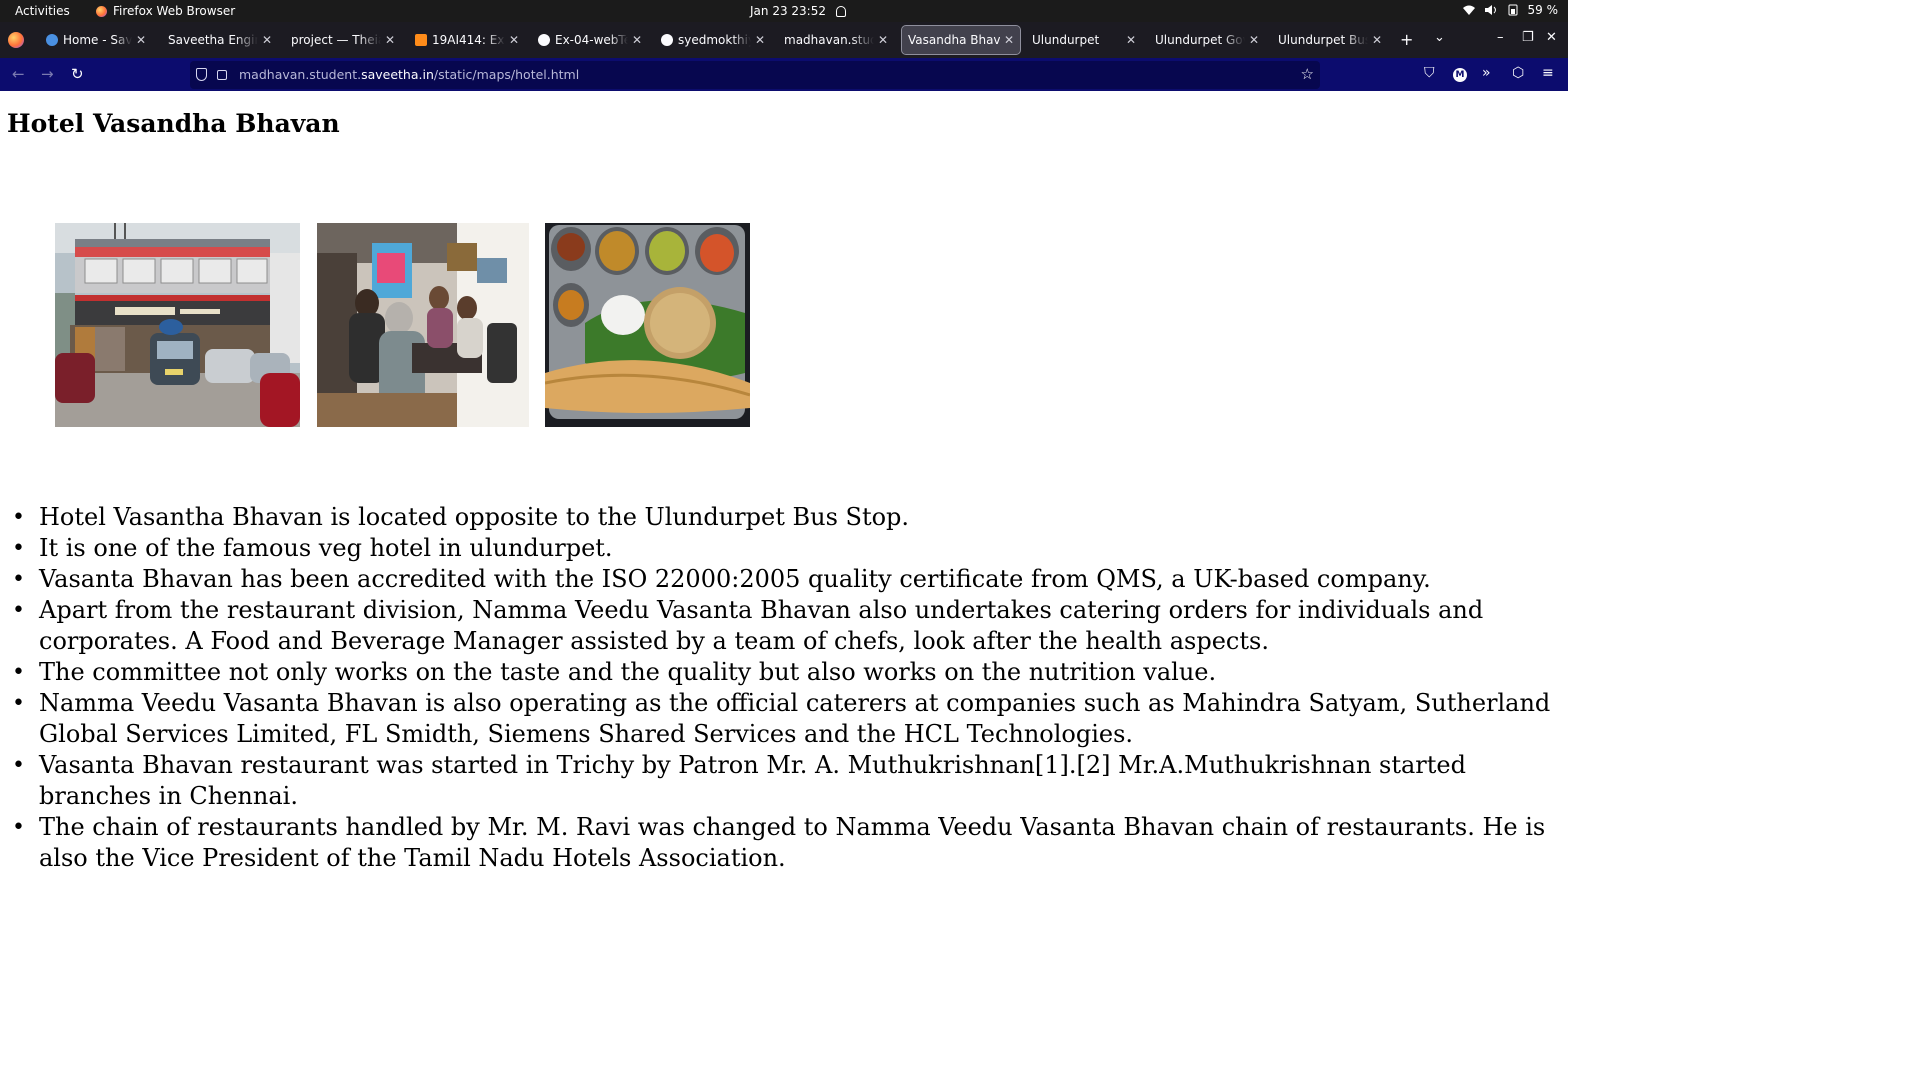  I want to click on reload-icon: ↻, so click(77, 74).